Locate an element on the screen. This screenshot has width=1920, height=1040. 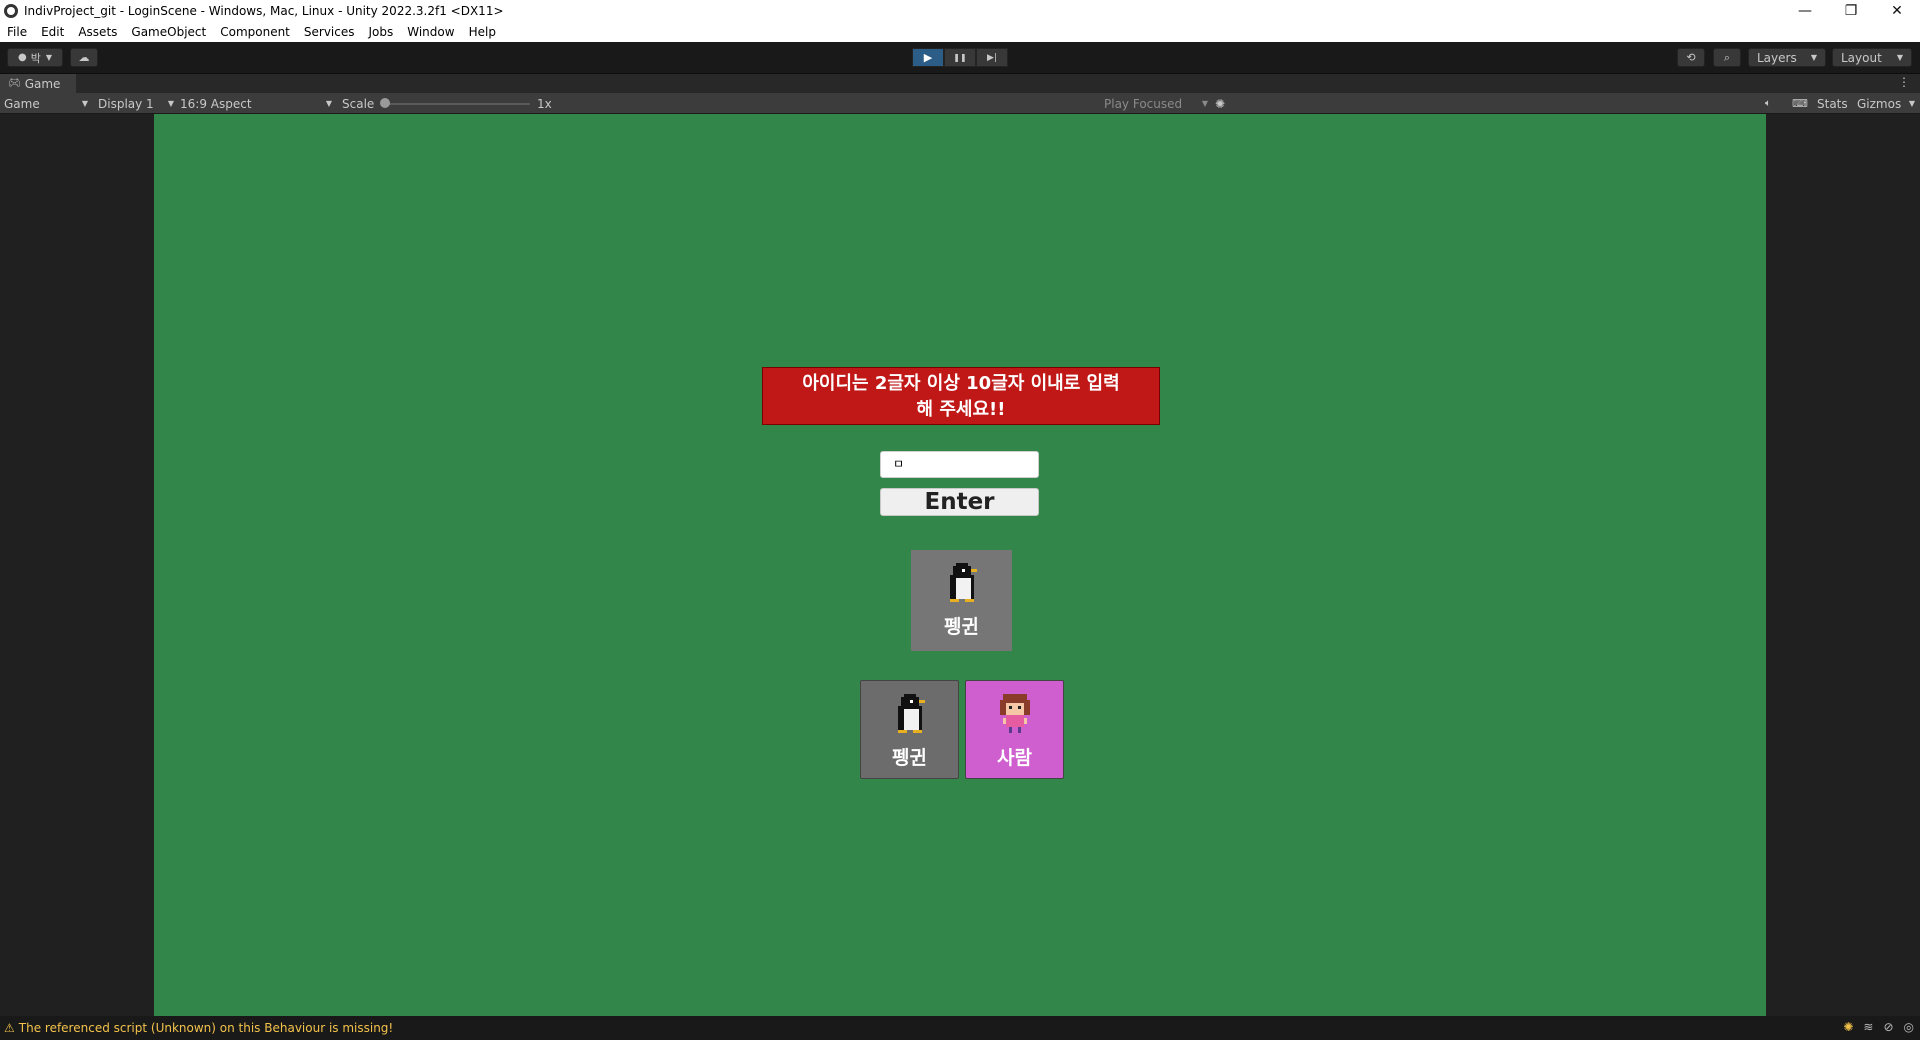
pause-button: ❚❚ is located at coordinates (960, 57).